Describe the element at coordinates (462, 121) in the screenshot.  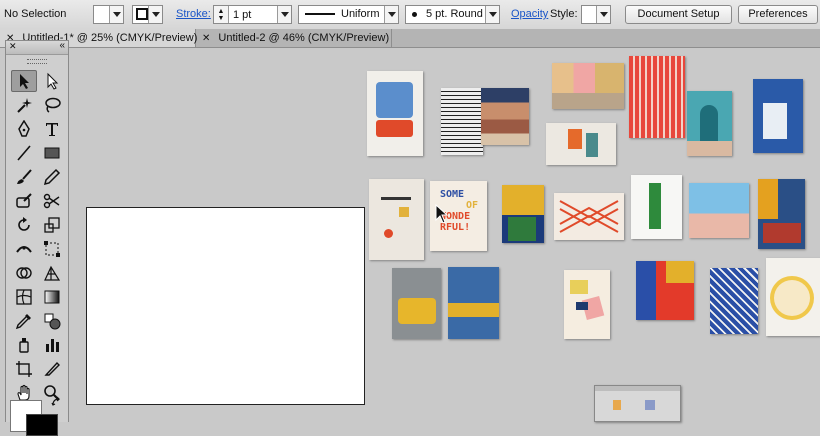
I see `poster-thumbnail-pattern` at that location.